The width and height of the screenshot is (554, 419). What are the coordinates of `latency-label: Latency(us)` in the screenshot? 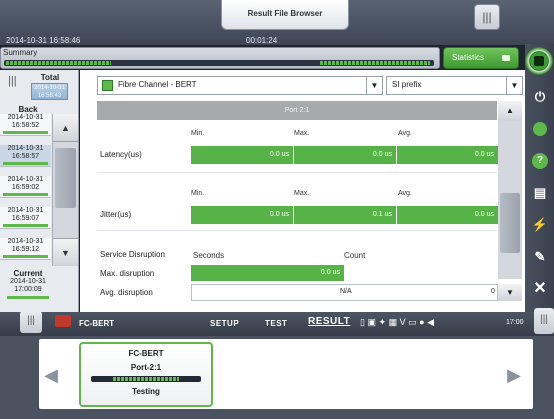 It's located at (121, 154).